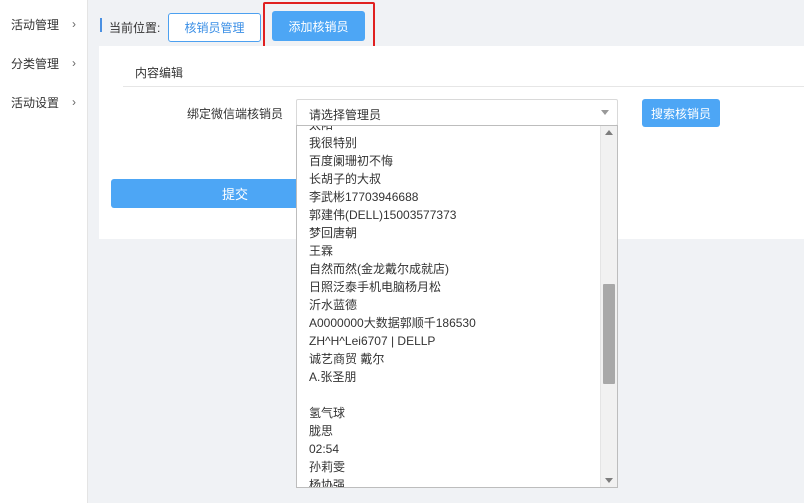 The height and width of the screenshot is (503, 804). I want to click on list-item: 沂水蓝德, so click(447, 305).